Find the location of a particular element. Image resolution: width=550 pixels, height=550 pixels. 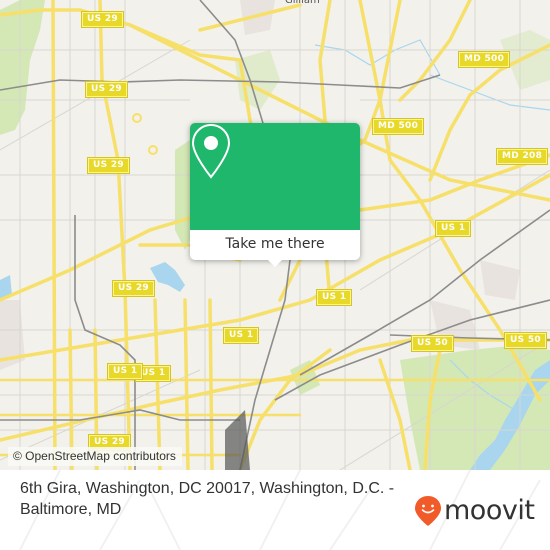

moovit-logo: moovit is located at coordinates (474, 511).